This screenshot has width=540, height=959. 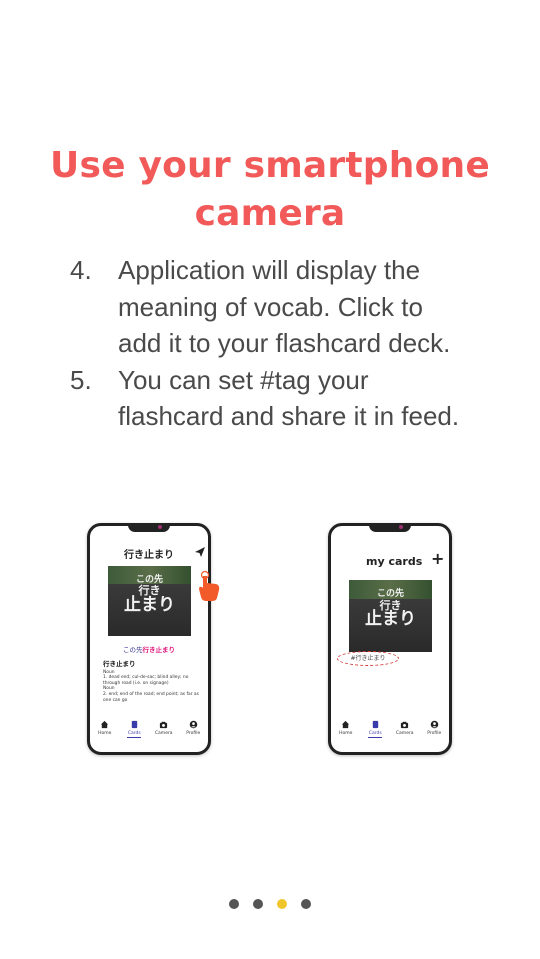 What do you see at coordinates (159, 650) in the screenshot?
I see `sentence-highlight: 行き止まり` at bounding box center [159, 650].